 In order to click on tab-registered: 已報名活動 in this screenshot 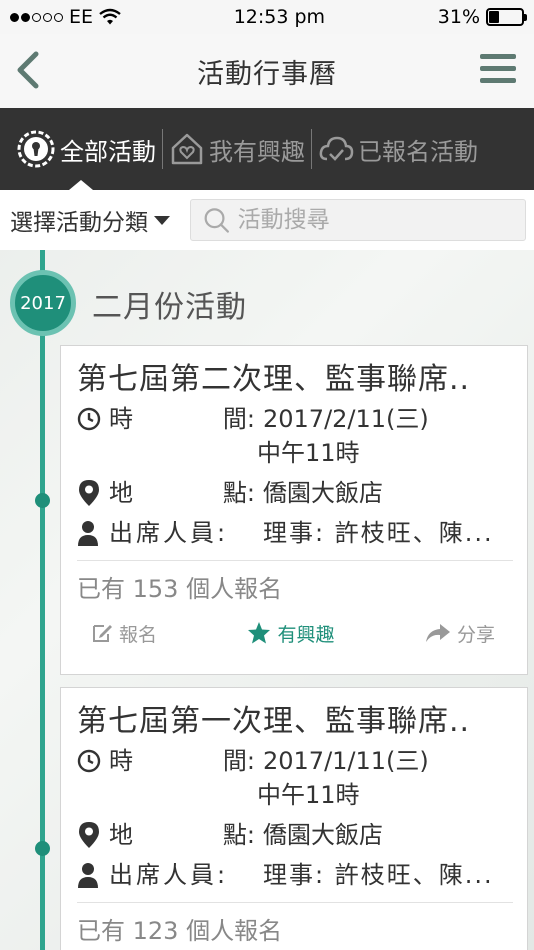, I will do `click(398, 149)`.